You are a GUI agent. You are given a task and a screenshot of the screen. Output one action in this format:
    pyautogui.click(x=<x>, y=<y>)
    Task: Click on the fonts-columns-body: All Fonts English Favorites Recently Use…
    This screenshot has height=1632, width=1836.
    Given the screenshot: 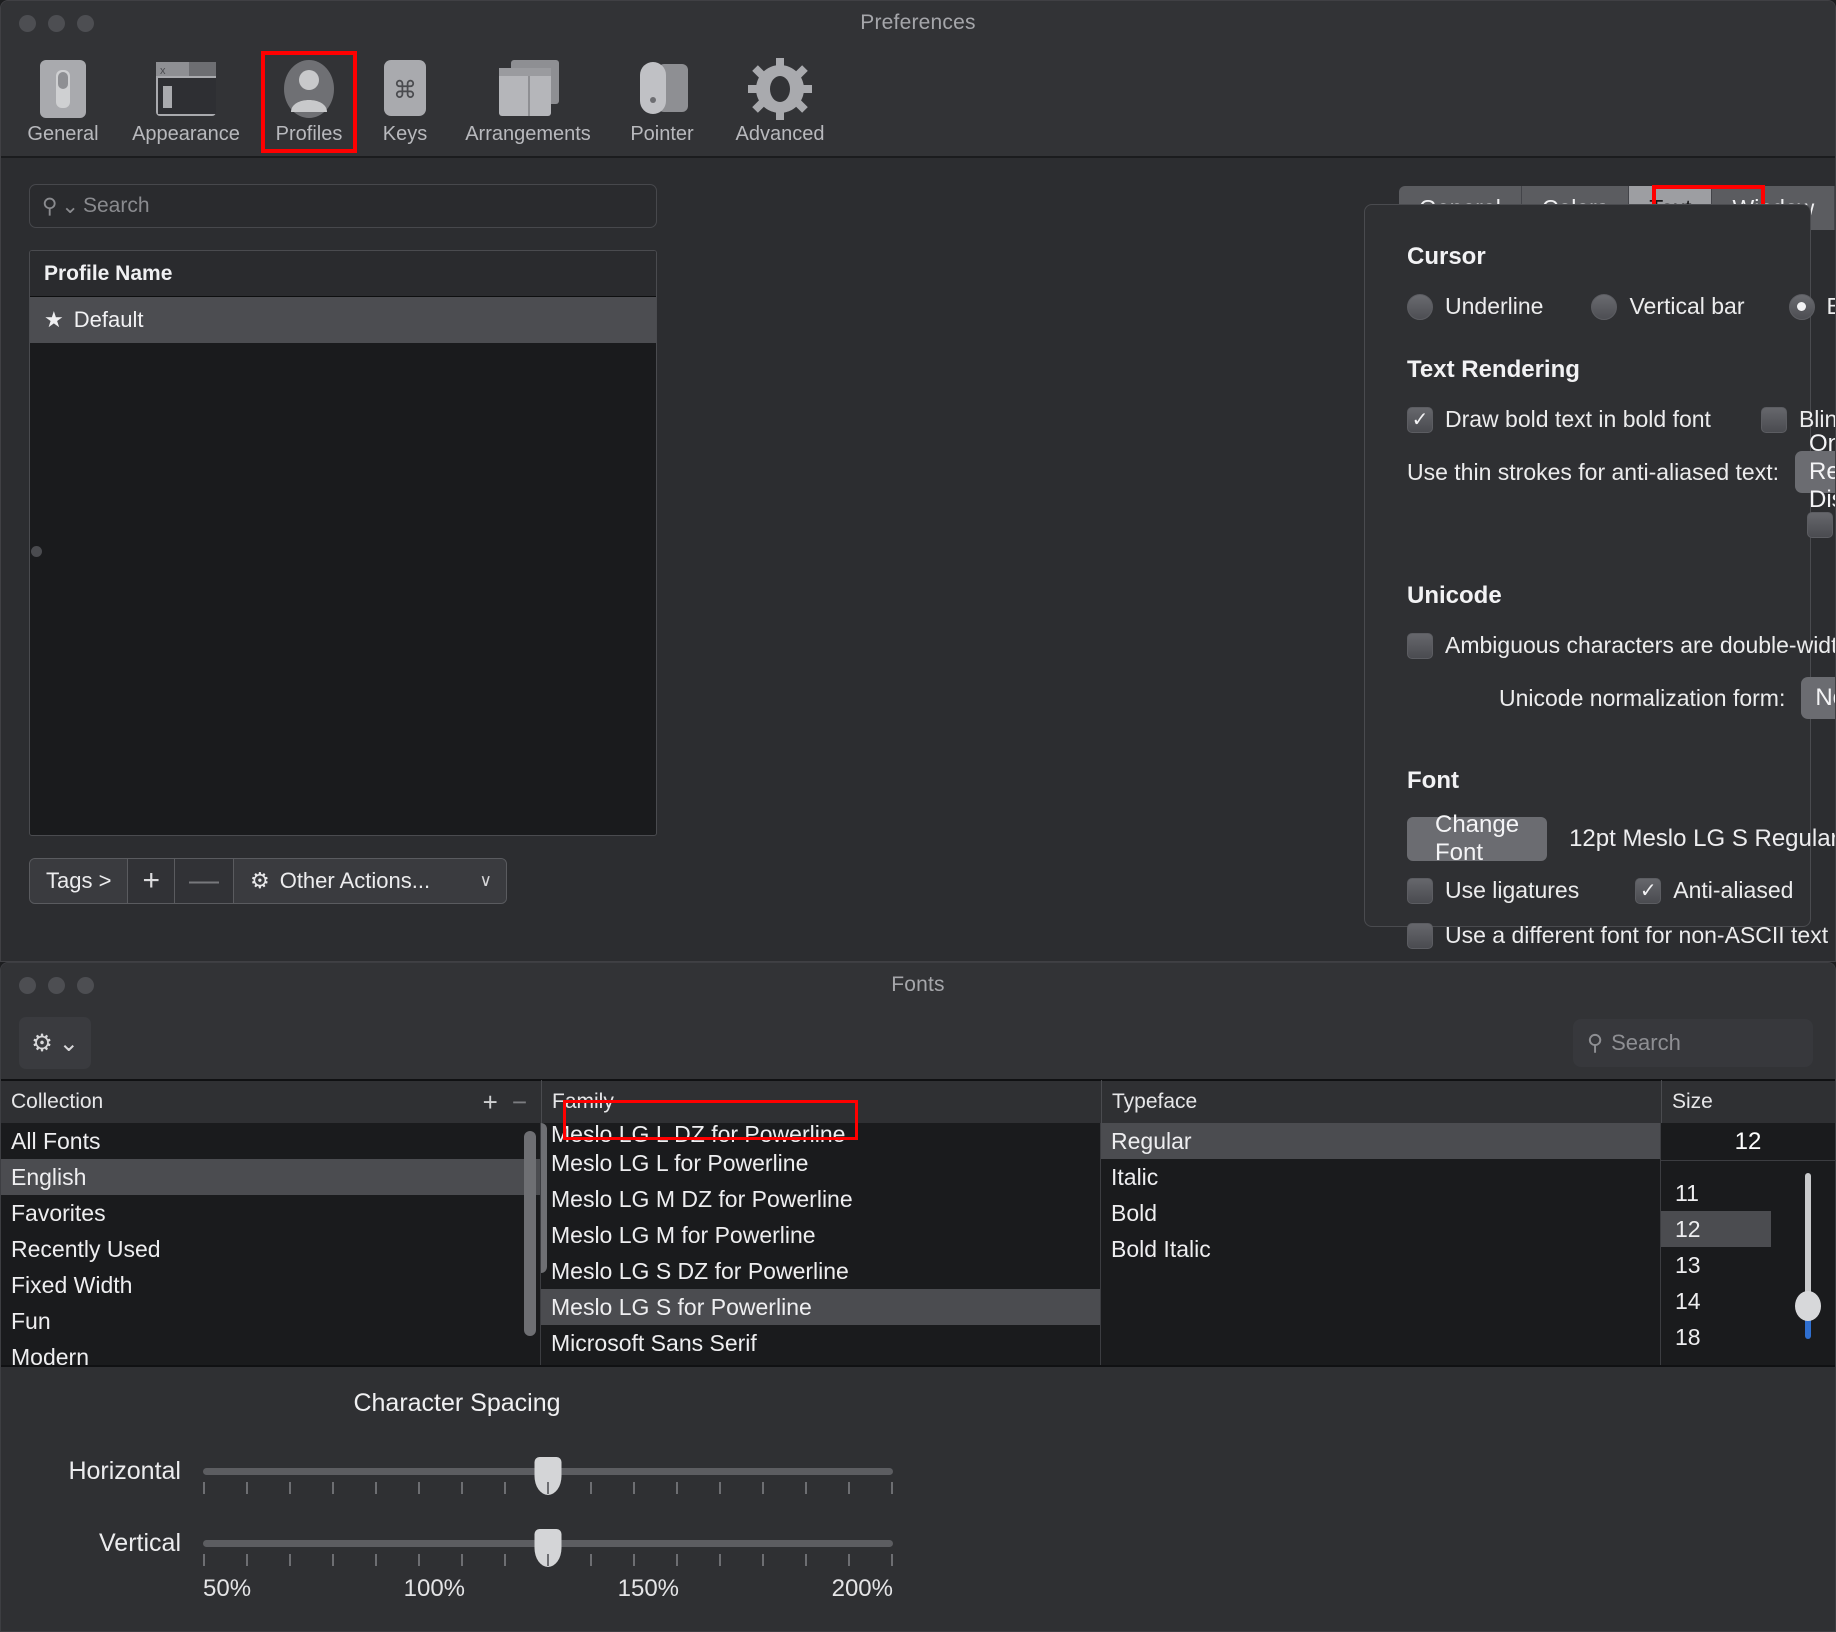 What is the action you would take?
    pyautogui.click(x=918, y=1244)
    